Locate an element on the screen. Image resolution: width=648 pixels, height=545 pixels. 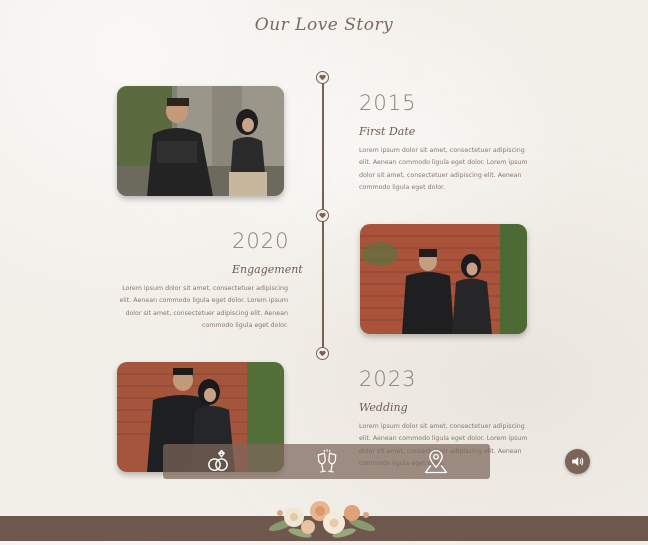
timeline-year: 2015 is located at coordinates (388, 103).